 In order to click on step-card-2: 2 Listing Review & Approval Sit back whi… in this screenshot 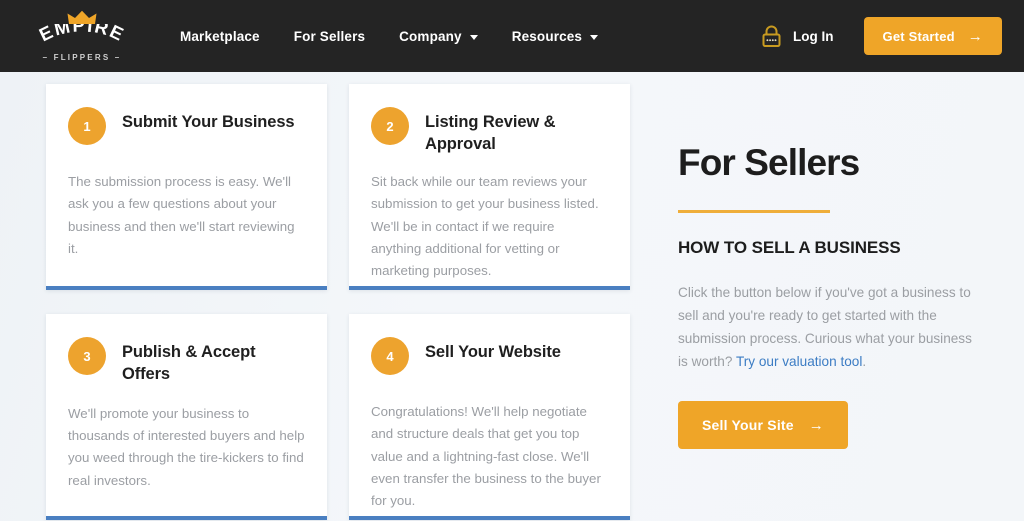, I will do `click(489, 187)`.